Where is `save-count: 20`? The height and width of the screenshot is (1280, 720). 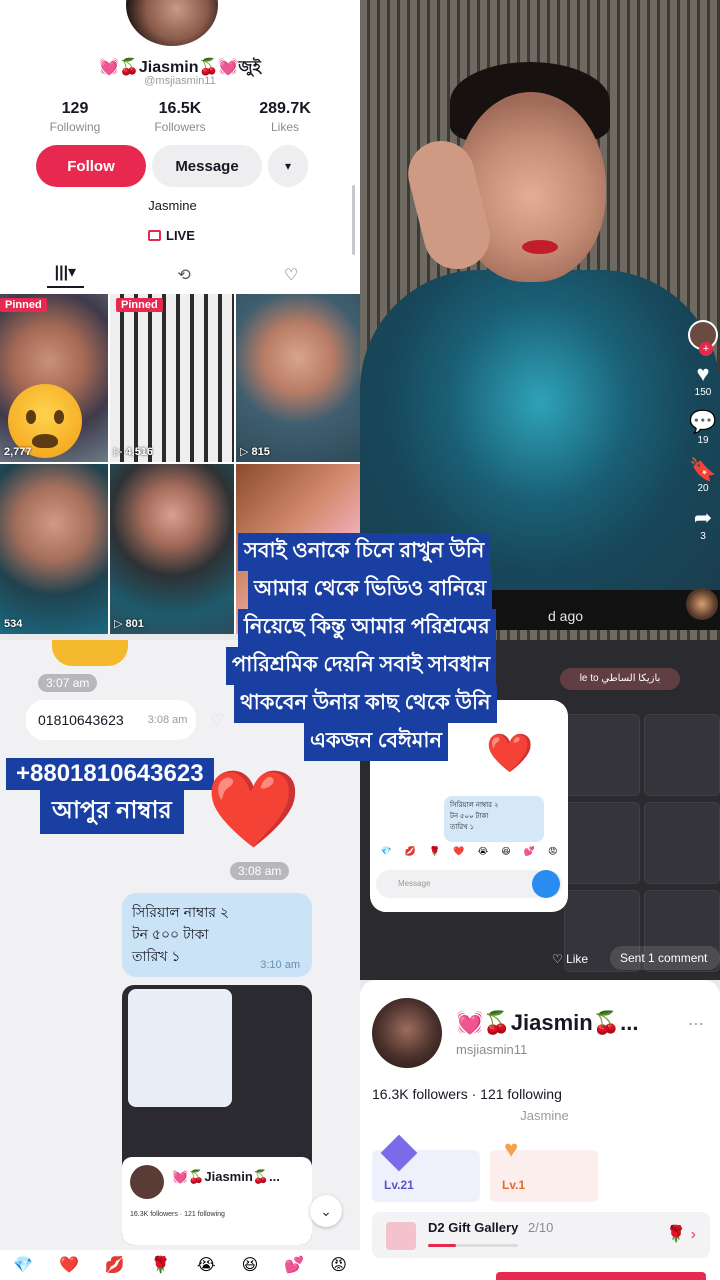
save-count: 20 is located at coordinates (703, 488).